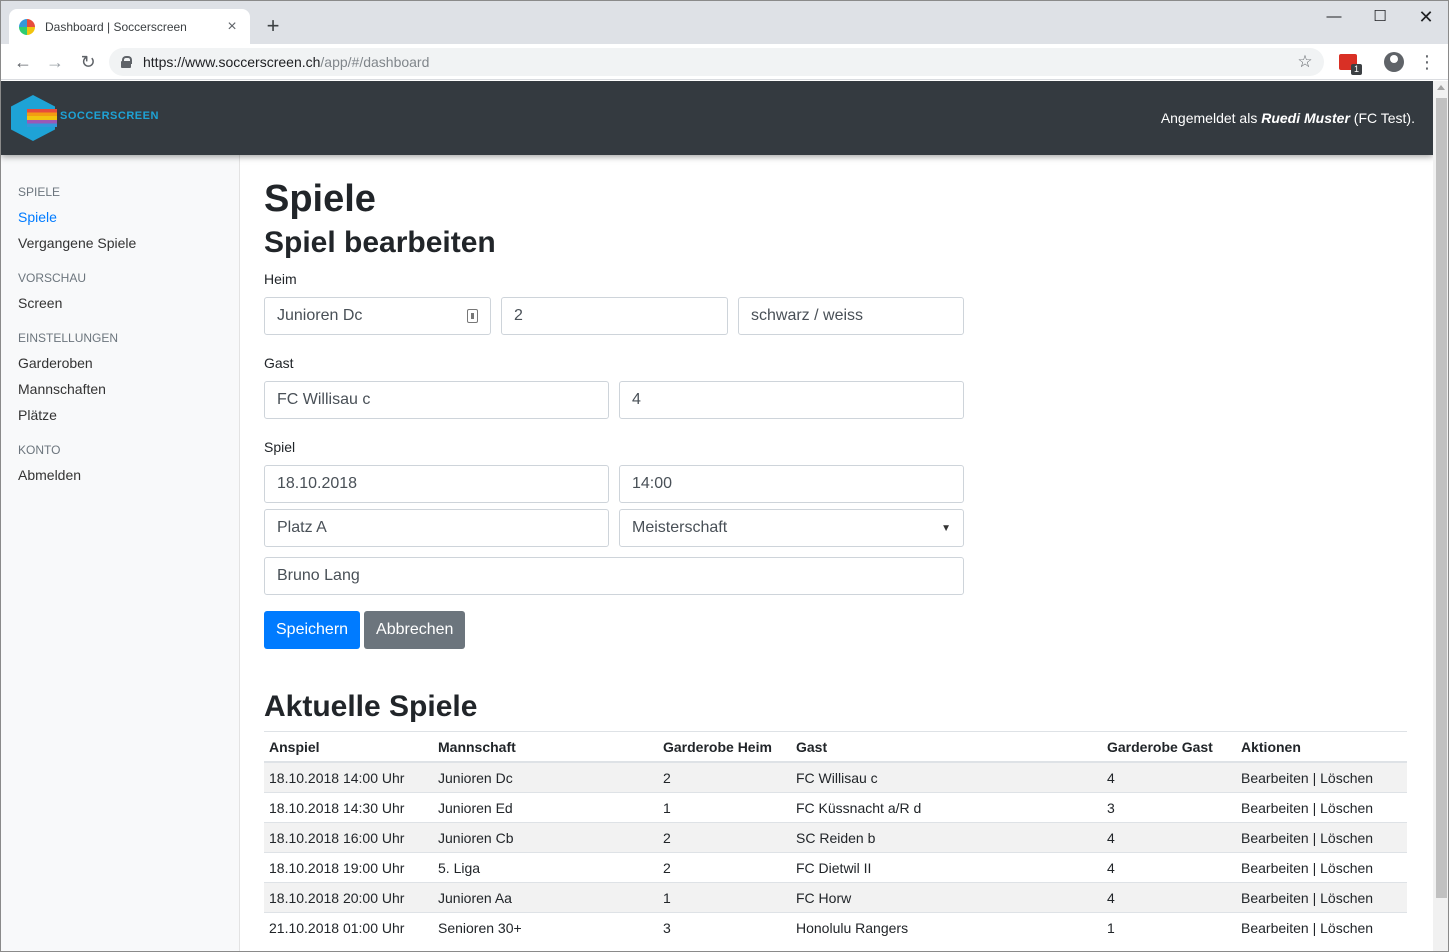 Image resolution: width=1449 pixels, height=952 pixels. Describe the element at coordinates (348, 897) in the screenshot. I see `cell-anspiel: 18.10.2018 20:00 Uhr` at that location.